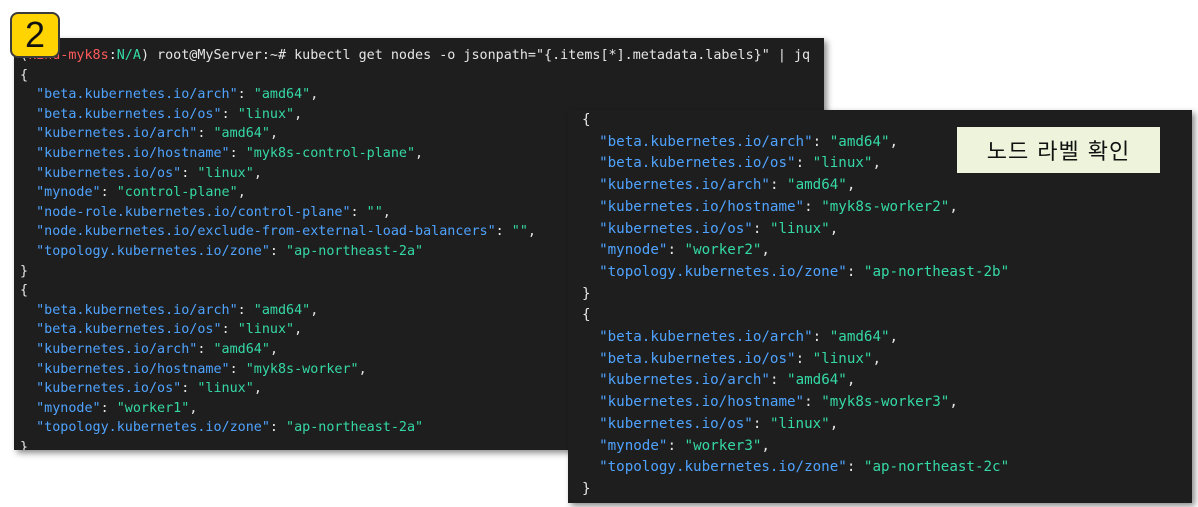 The height and width of the screenshot is (507, 1198). I want to click on step-number-badge: 2, so click(35, 35).